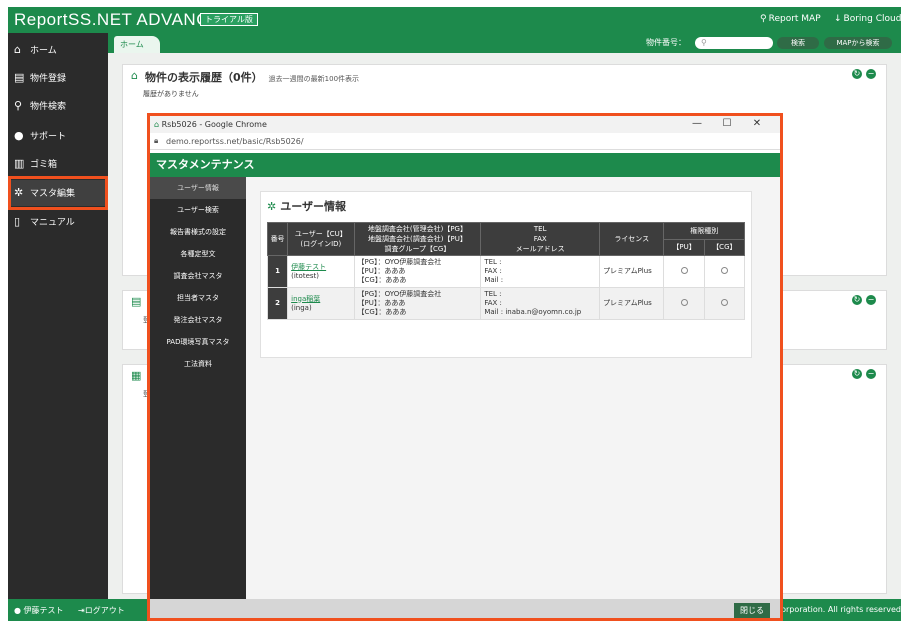  Describe the element at coordinates (198, 298) in the screenshot. I see `menu-item-staff: 担当者マスタ` at that location.